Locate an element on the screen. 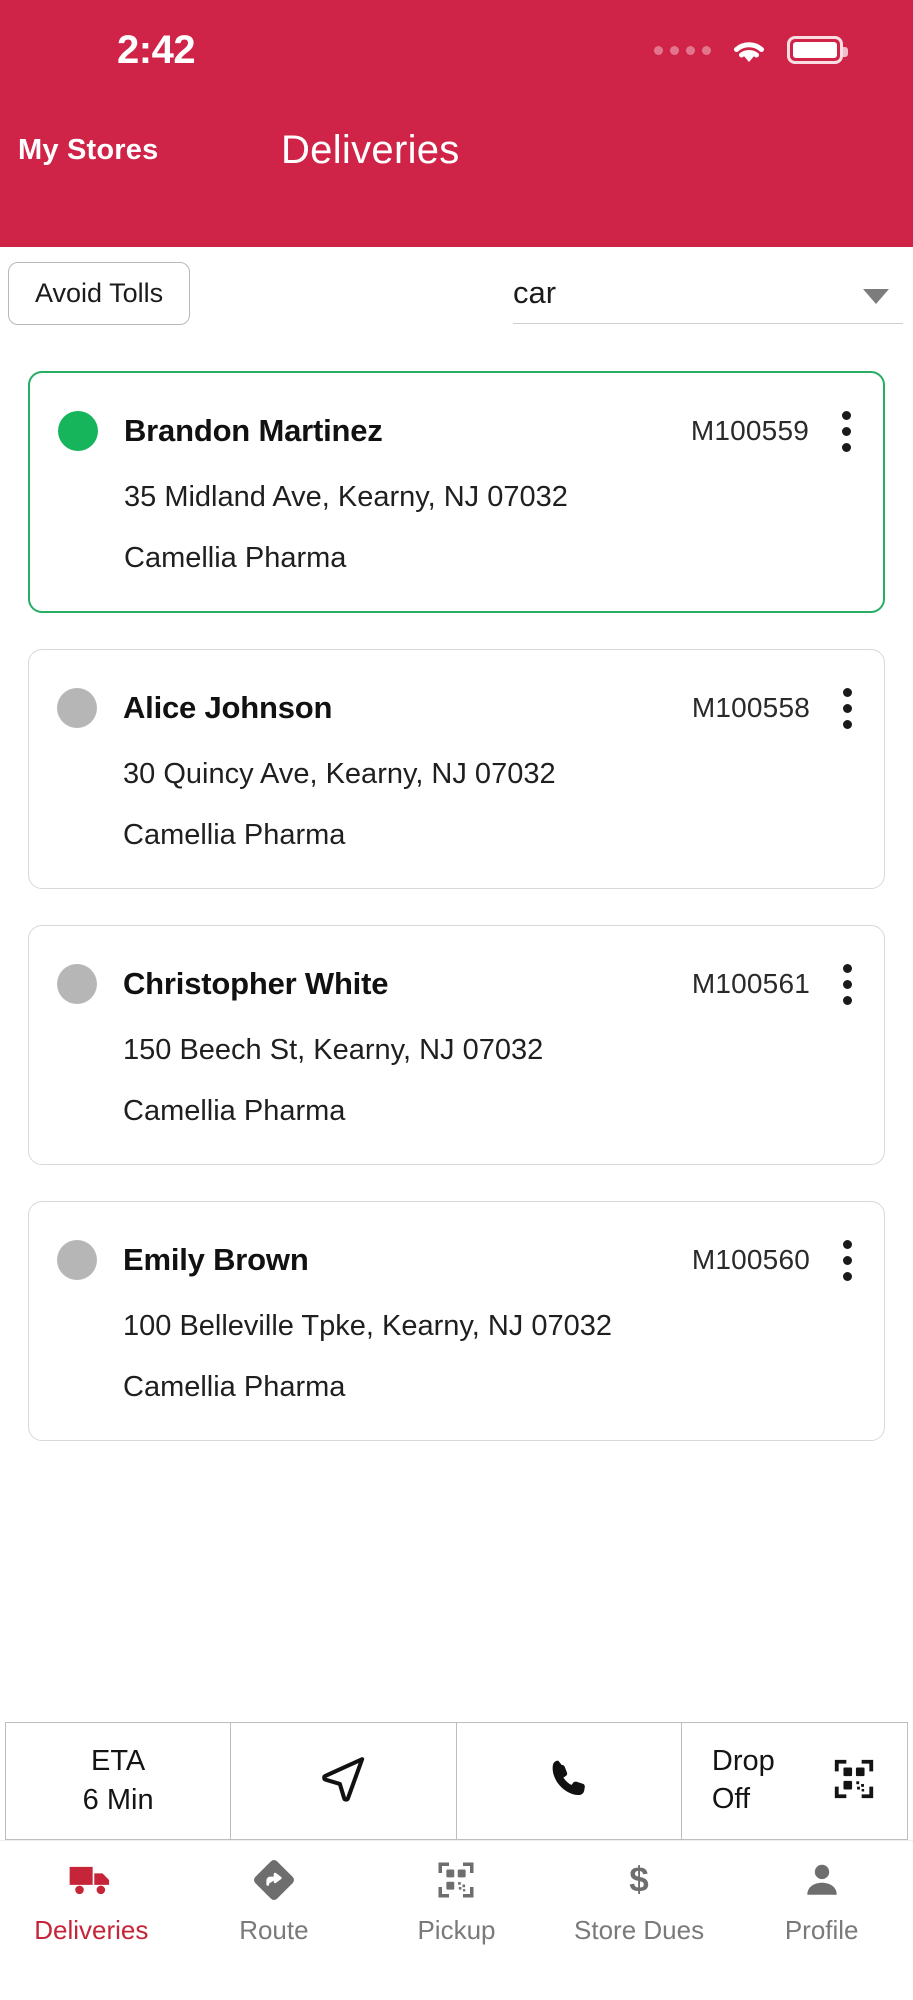  tab-label: Deliveries is located at coordinates (91, 1930).